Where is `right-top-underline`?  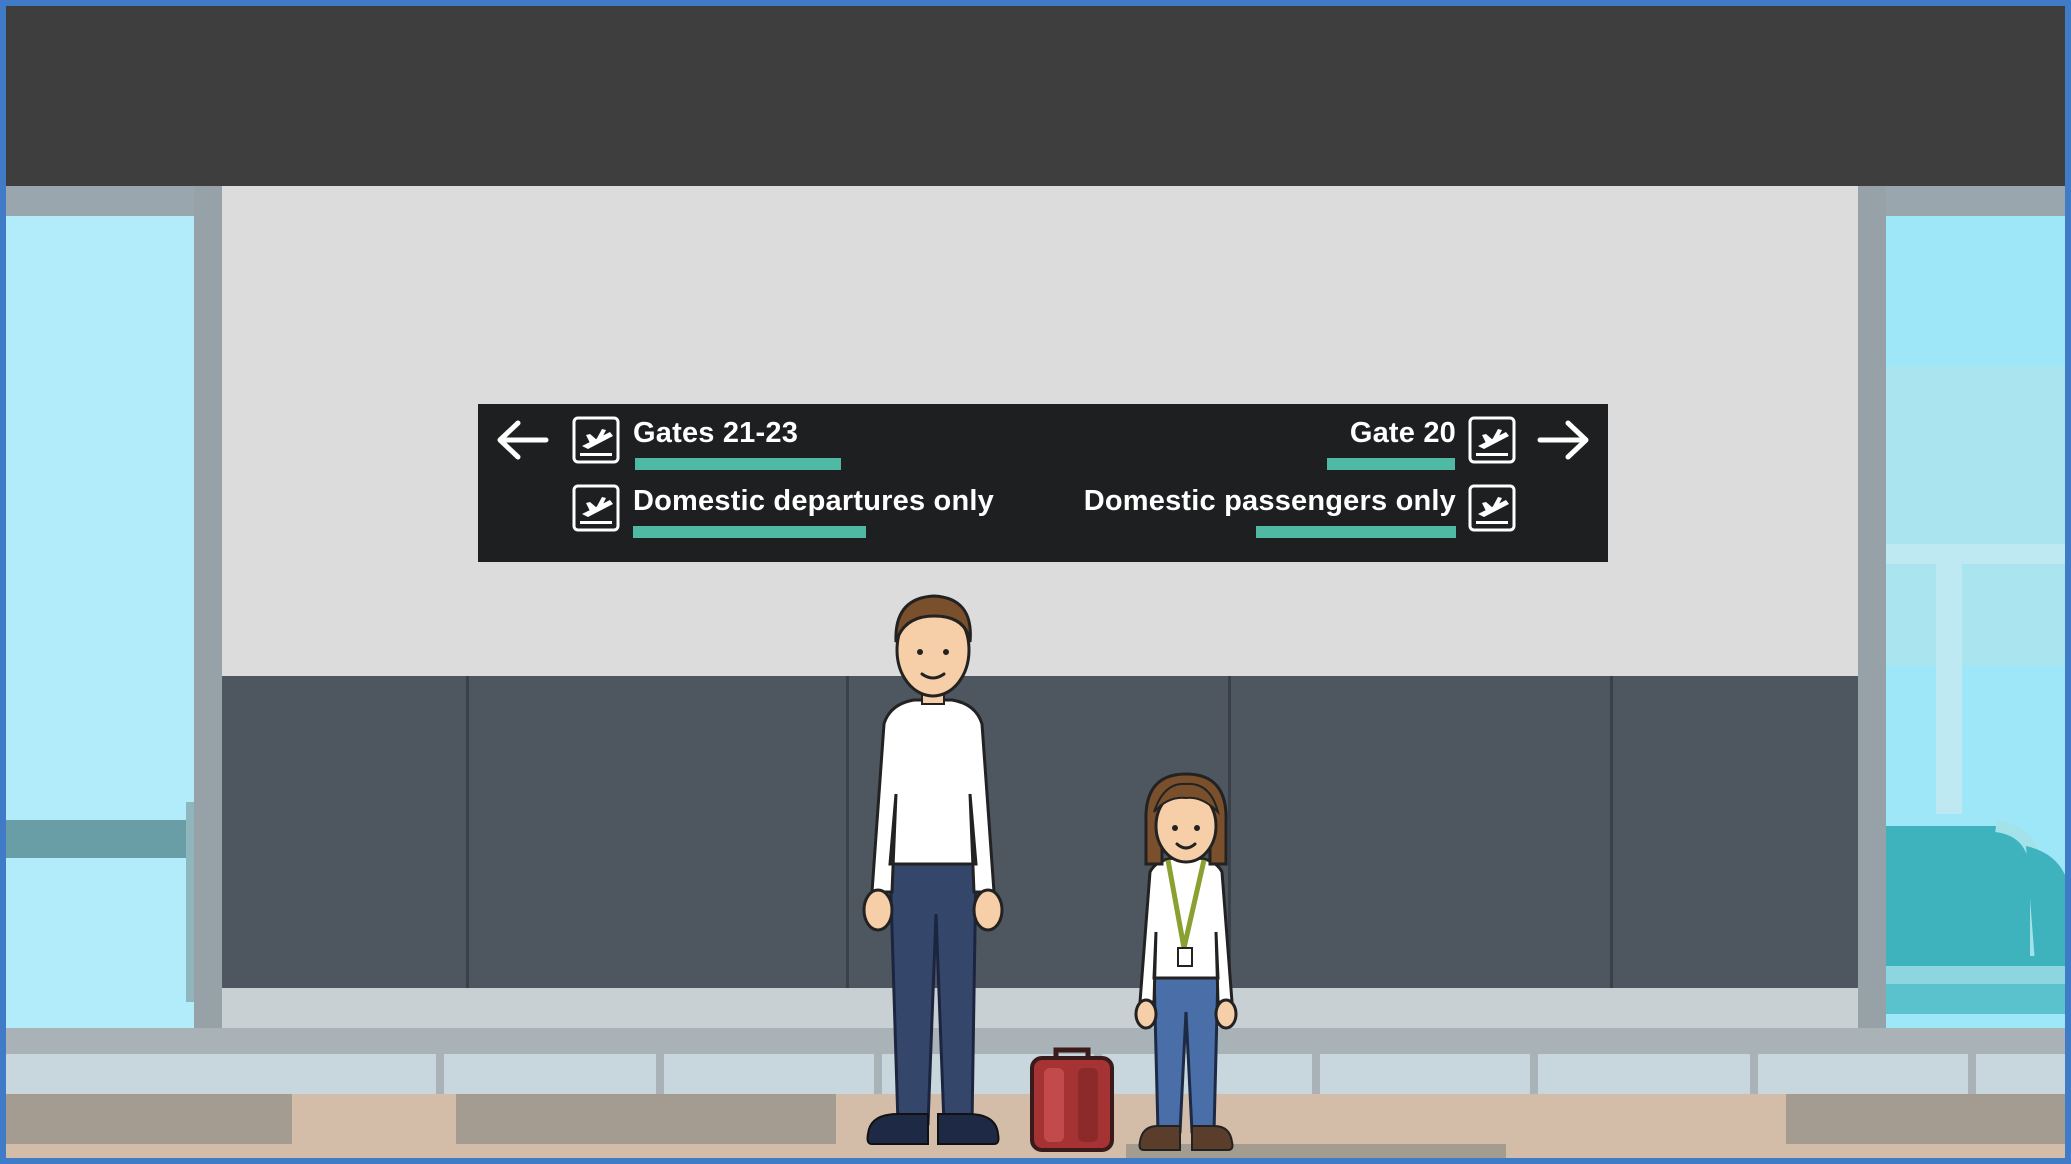 right-top-underline is located at coordinates (1391, 464).